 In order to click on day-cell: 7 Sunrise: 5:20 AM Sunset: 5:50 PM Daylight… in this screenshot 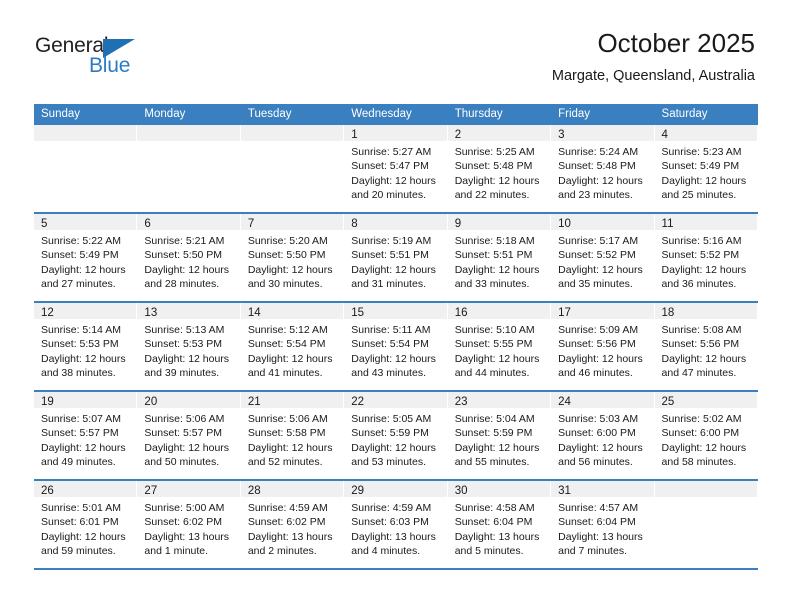, I will do `click(292, 257)`.